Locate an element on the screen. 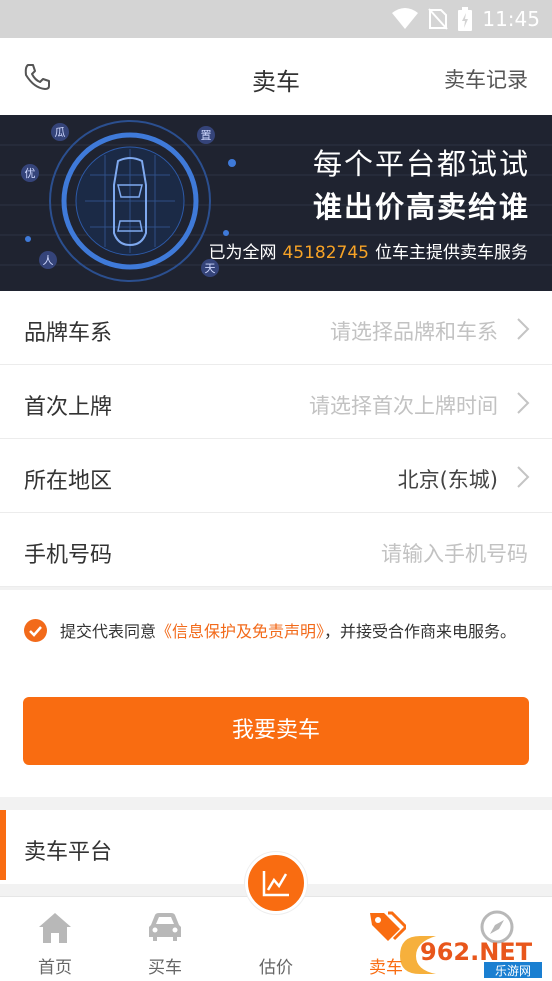 Image resolution: width=552 pixels, height=981 pixels. brand-series-row: 品牌车系 请选择品牌和车系 is located at coordinates (276, 328).